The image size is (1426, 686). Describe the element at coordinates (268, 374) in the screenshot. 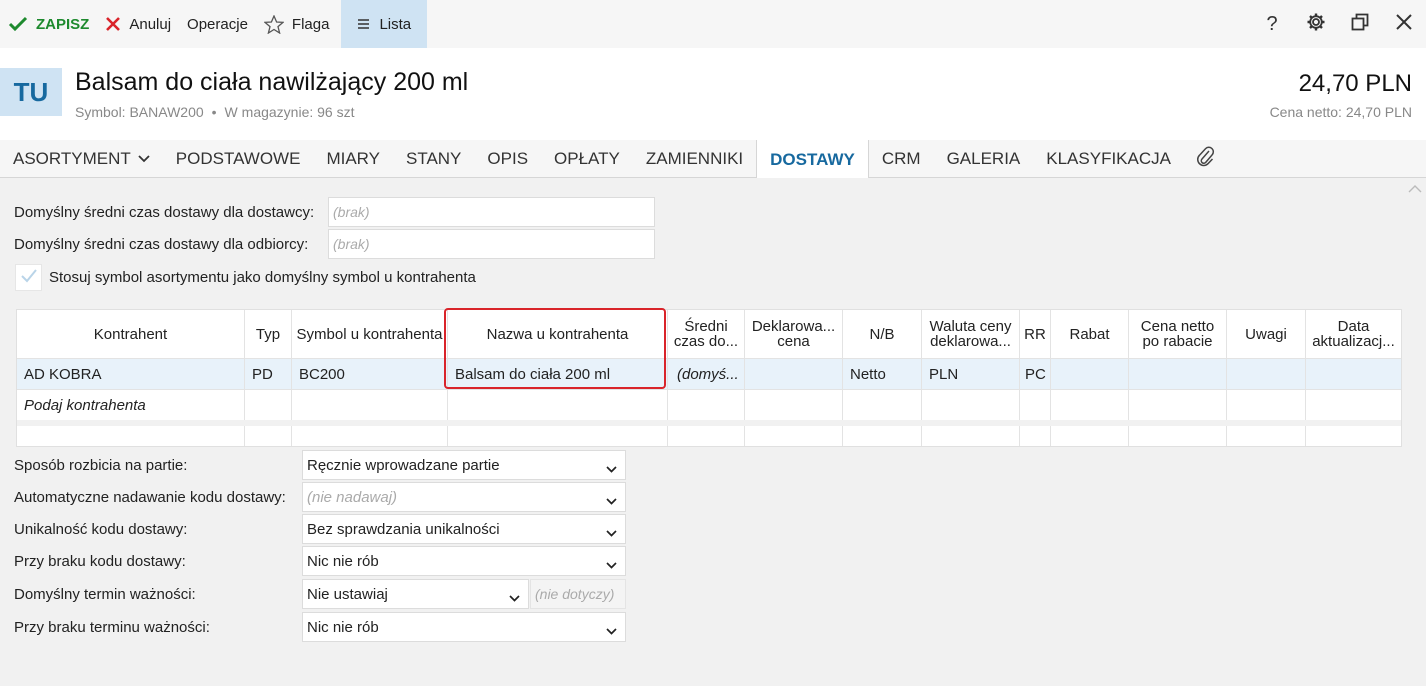

I see `cell-typ: PD` at that location.